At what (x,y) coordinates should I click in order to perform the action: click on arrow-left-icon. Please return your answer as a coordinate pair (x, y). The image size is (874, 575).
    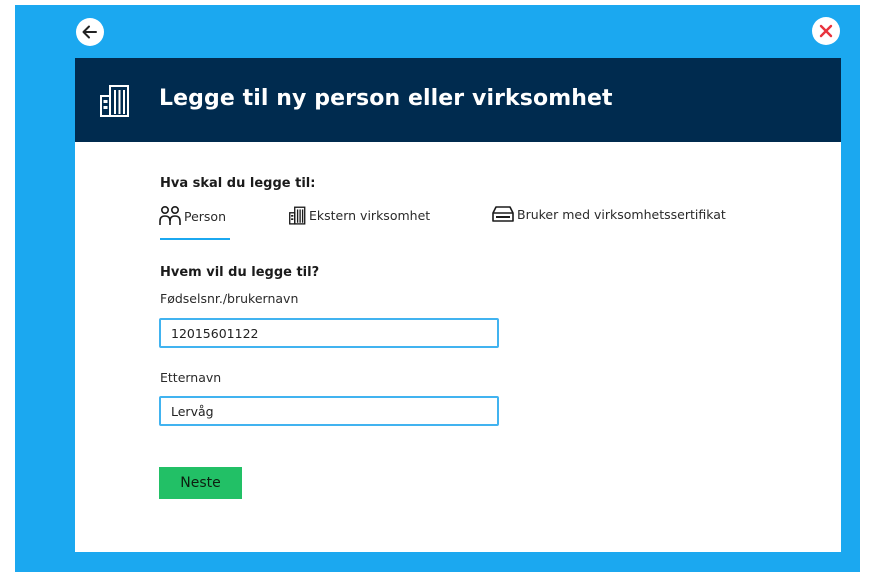
    Looking at the image, I should click on (89, 32).